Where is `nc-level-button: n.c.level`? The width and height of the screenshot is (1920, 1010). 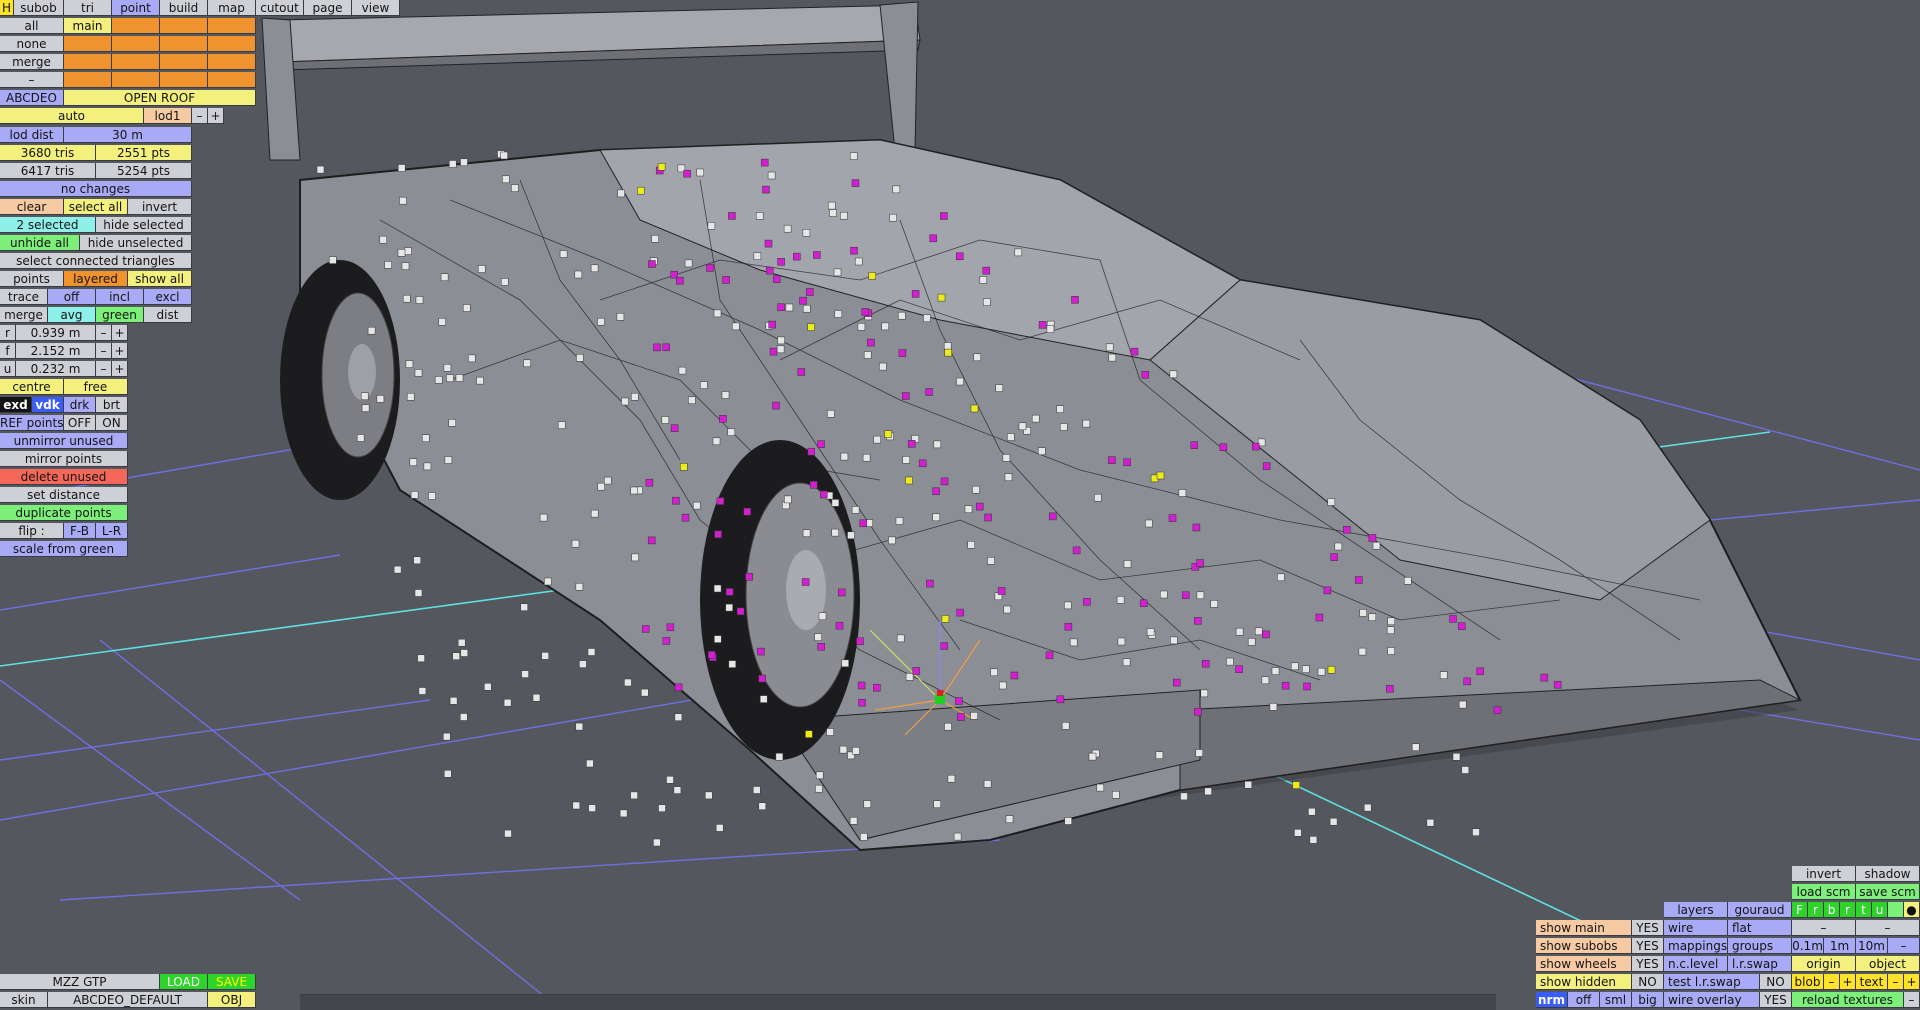
nc-level-button: n.c.level is located at coordinates (1696, 964).